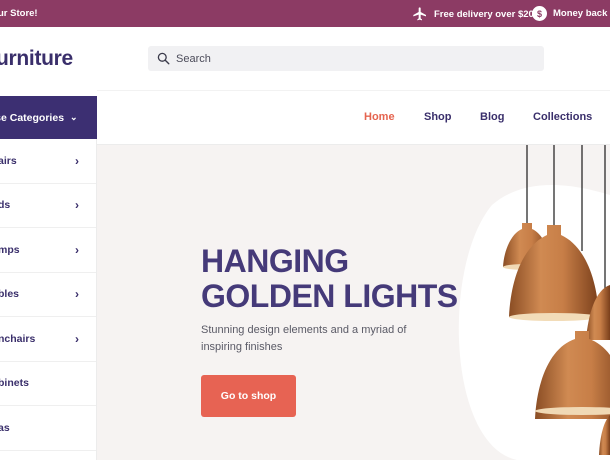 The width and height of the screenshot is (610, 460). What do you see at coordinates (48, 384) in the screenshot?
I see `category-item-cabinets: binets` at bounding box center [48, 384].